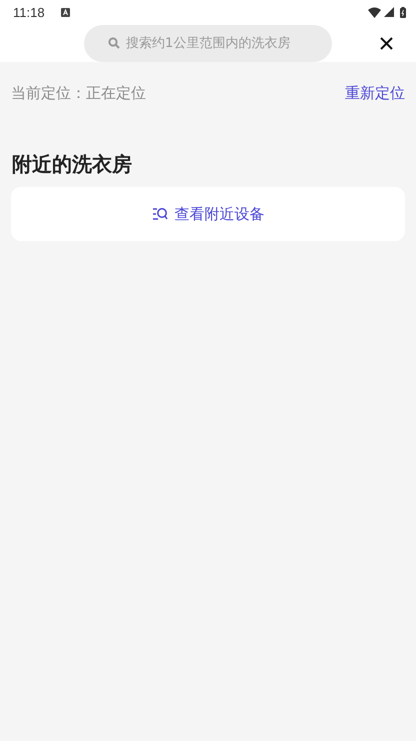 This screenshot has width=416, height=741. Describe the element at coordinates (114, 42) in the screenshot. I see `search-icon` at that location.